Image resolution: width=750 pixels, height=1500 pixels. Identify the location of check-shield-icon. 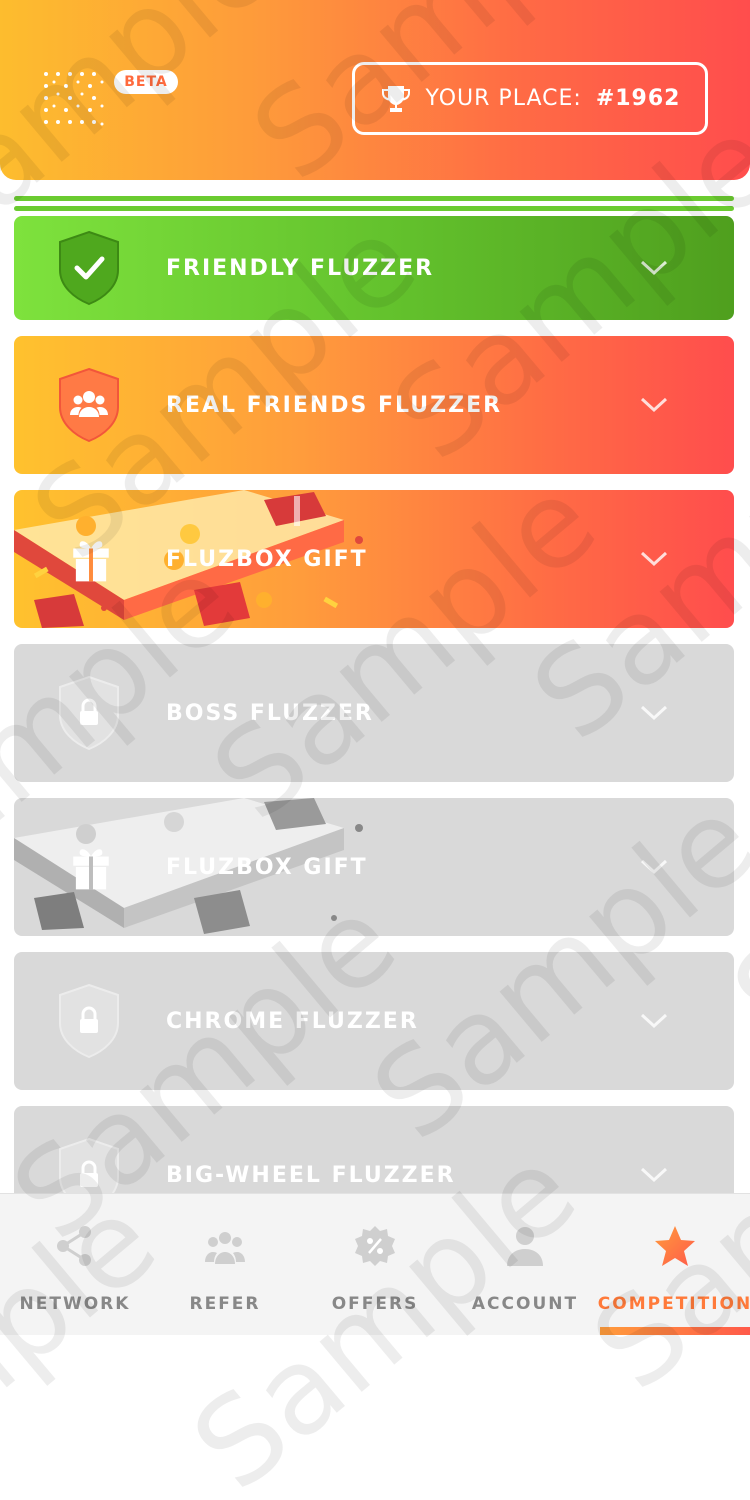
(89, 268).